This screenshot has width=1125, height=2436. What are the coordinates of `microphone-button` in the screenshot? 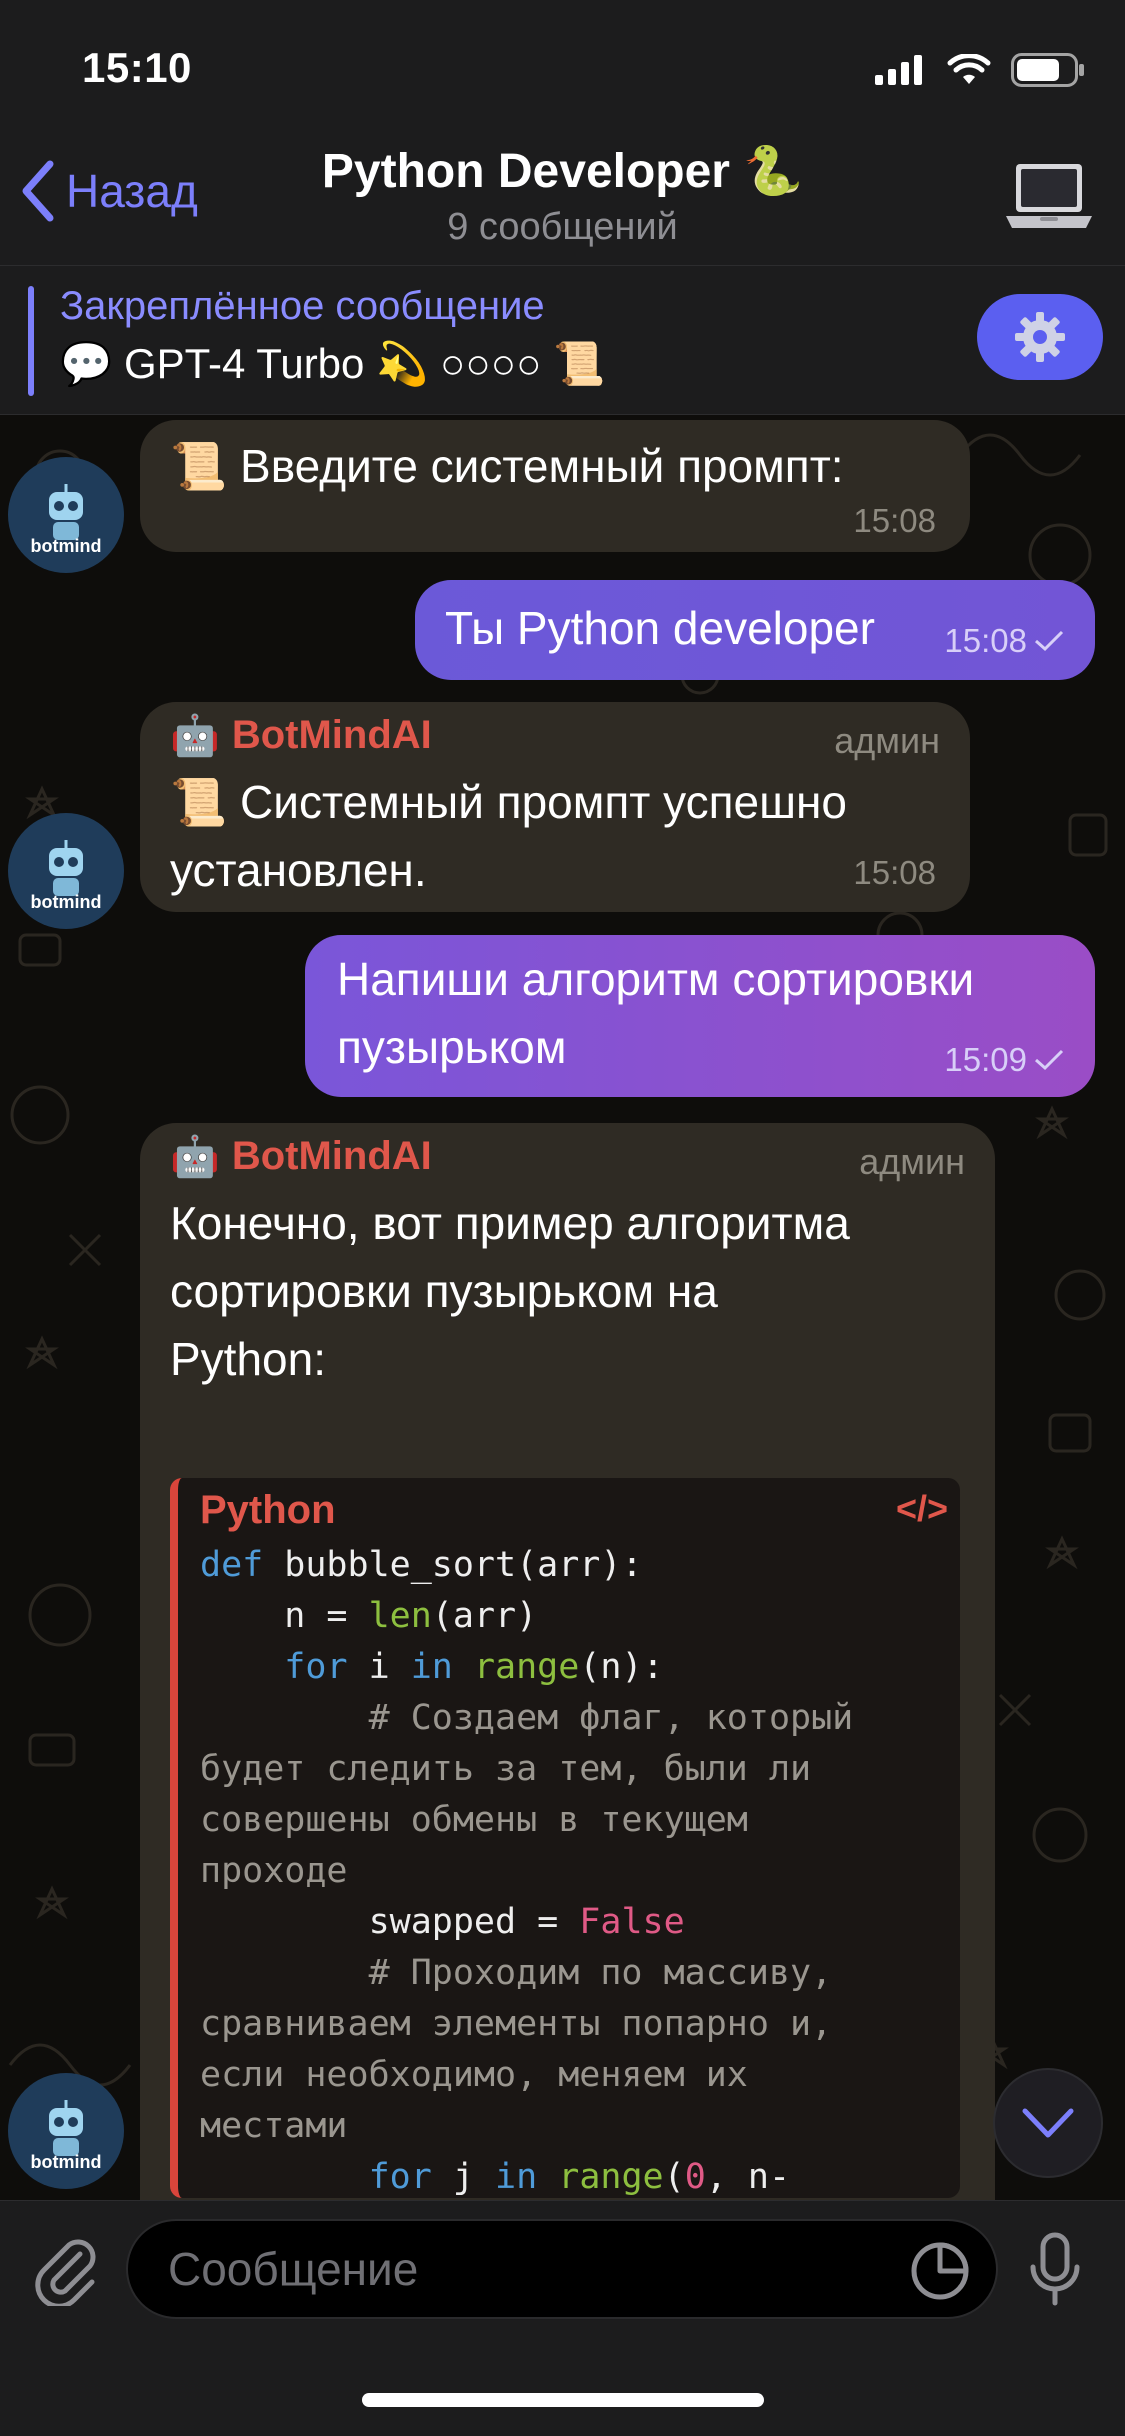 It's located at (1055, 2271).